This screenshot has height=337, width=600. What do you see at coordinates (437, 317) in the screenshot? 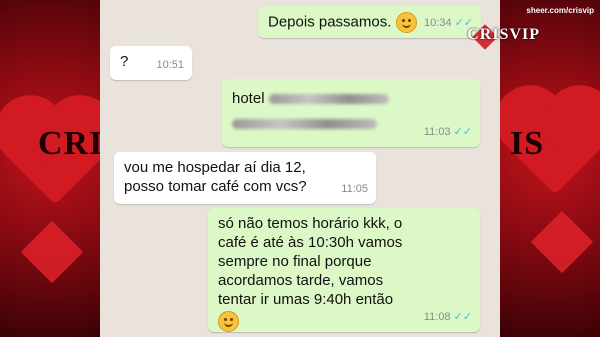
I see `message-time: 11:08` at bounding box center [437, 317].